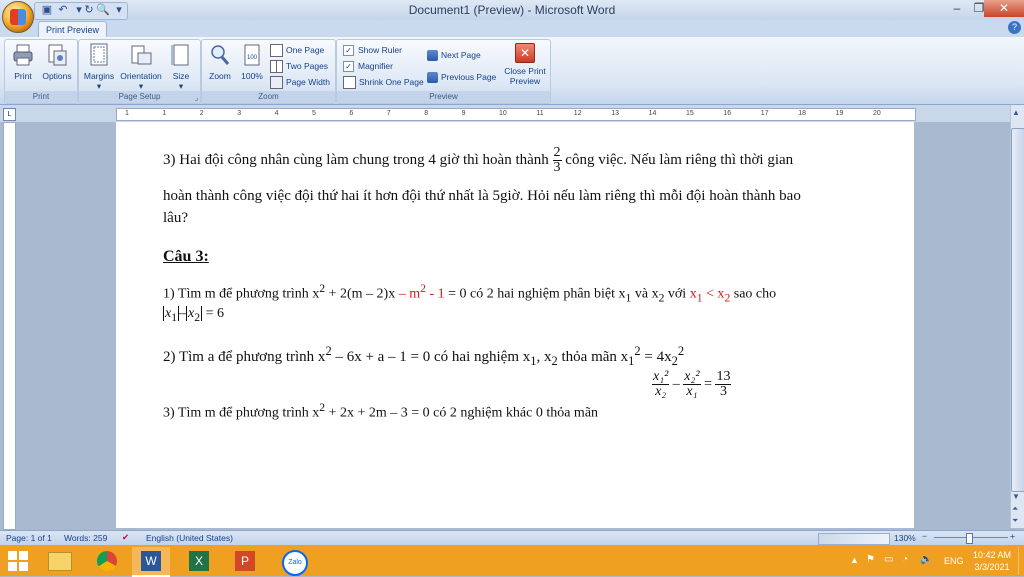  Describe the element at coordinates (692, 384) in the screenshot. I see `fraction-x2sq-over-x1: x₂² x₁` at that location.